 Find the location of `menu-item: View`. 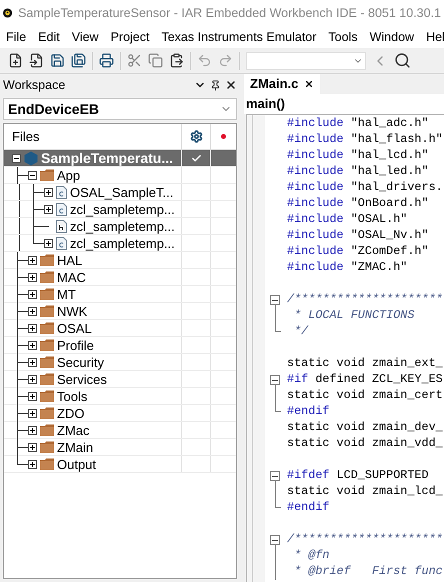

menu-item: View is located at coordinates (85, 37).